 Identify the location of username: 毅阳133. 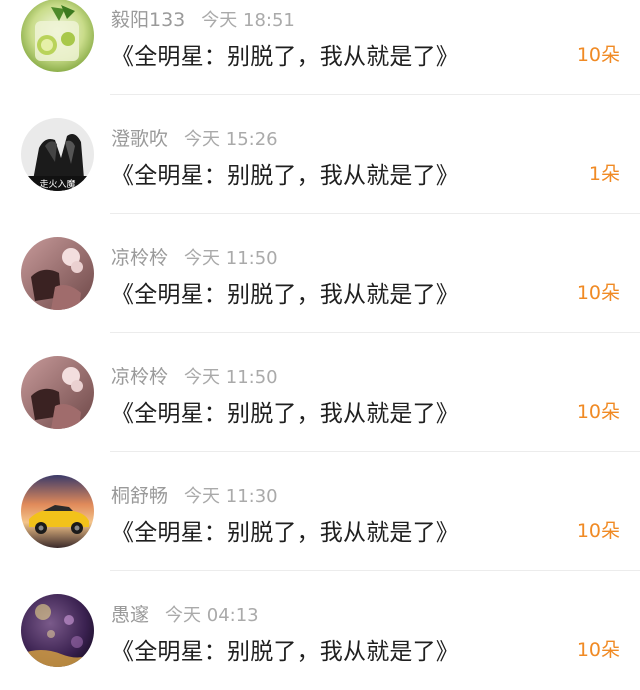
(148, 20).